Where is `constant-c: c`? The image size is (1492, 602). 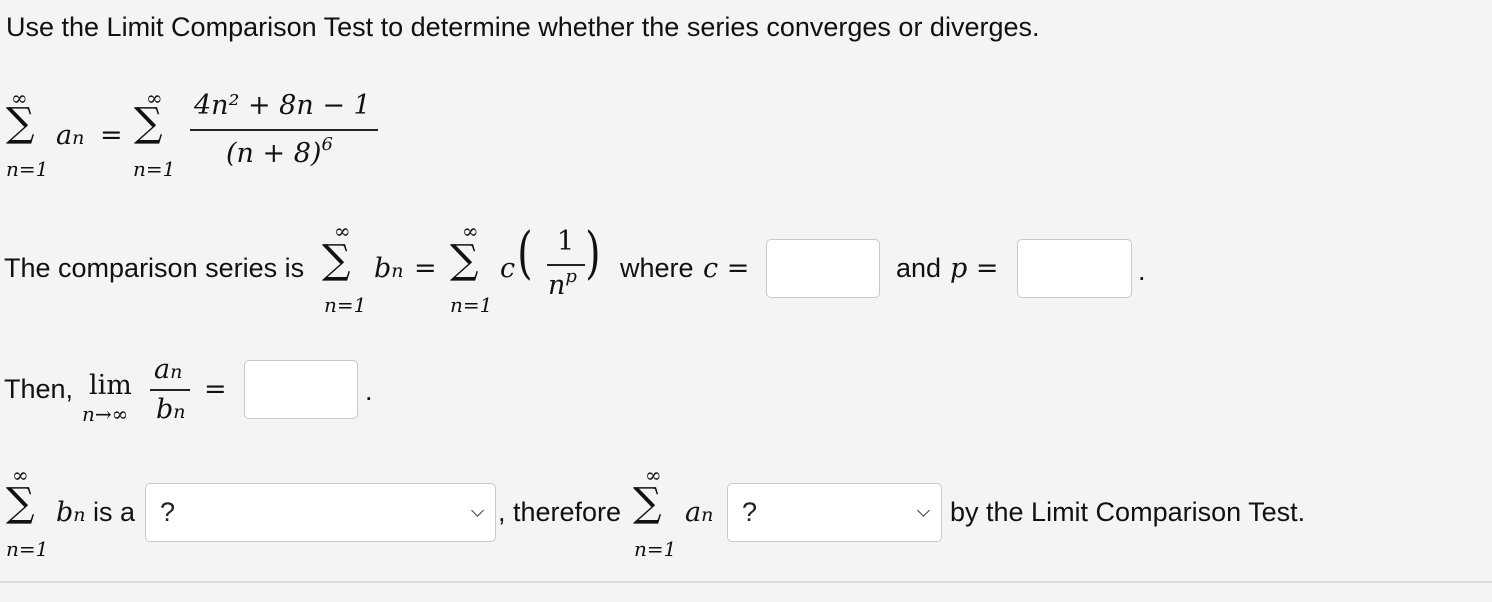
constant-c: c is located at coordinates (508, 268).